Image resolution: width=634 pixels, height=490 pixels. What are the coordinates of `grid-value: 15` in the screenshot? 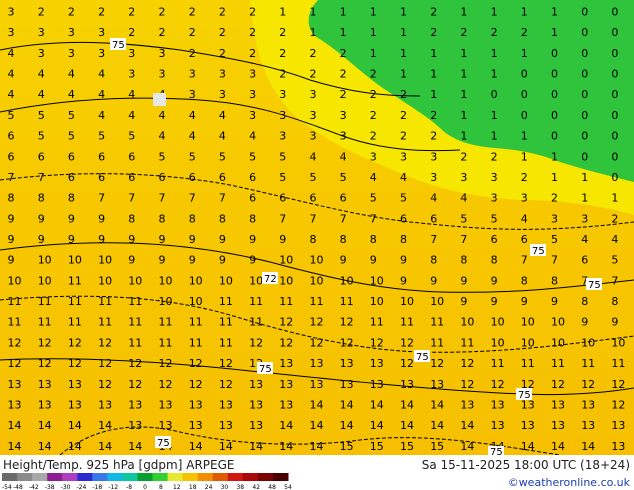 It's located at (437, 446).